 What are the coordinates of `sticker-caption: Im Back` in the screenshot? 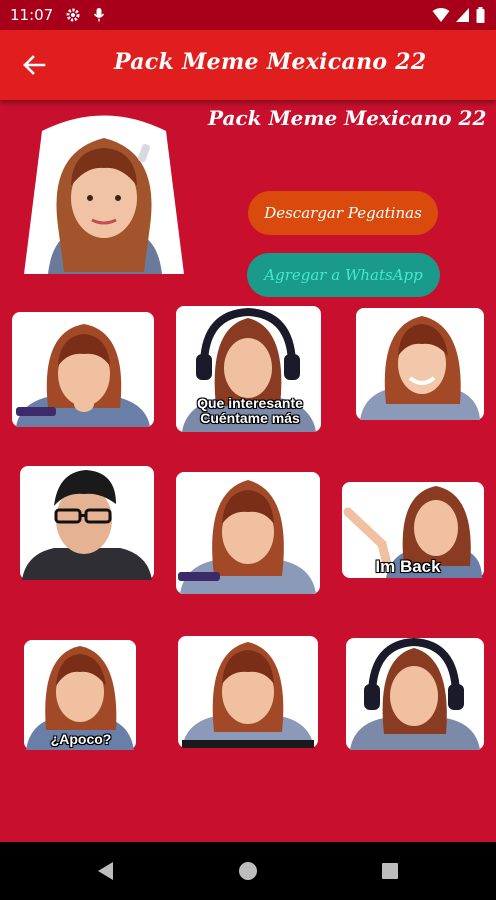 It's located at (408, 566).